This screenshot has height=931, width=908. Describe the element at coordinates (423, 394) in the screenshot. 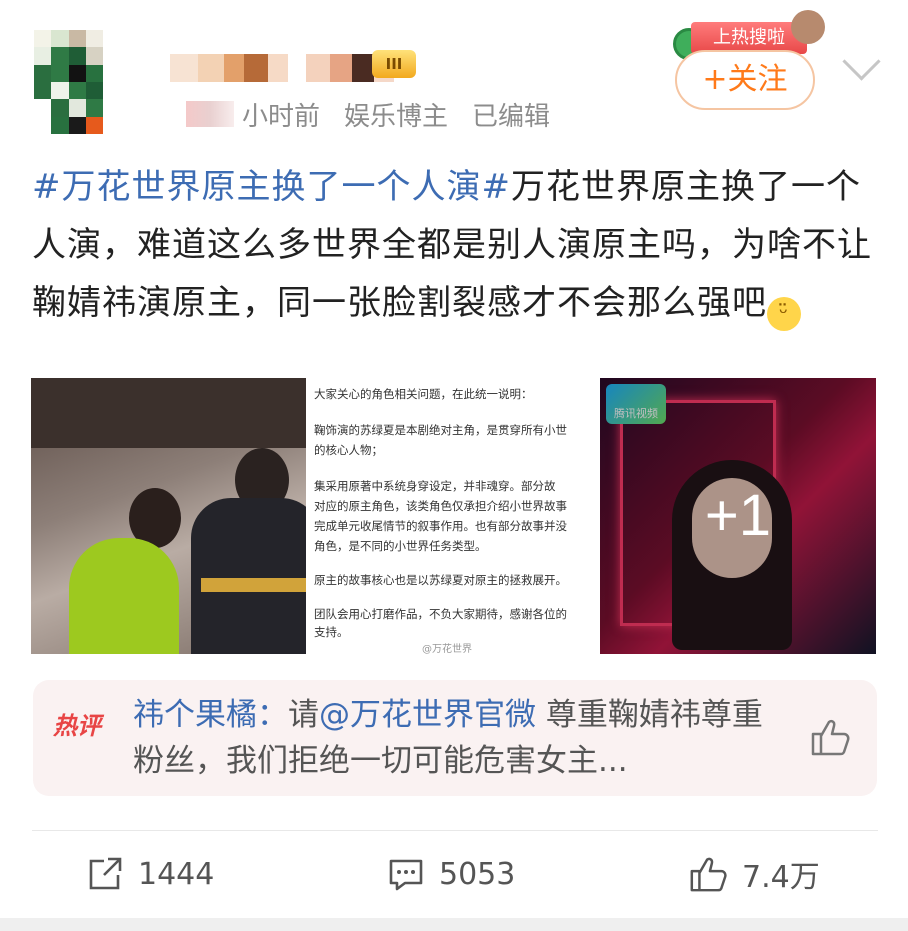

I see `notice-line: 大家关心的角色相关问题，在此统一说明：` at that location.